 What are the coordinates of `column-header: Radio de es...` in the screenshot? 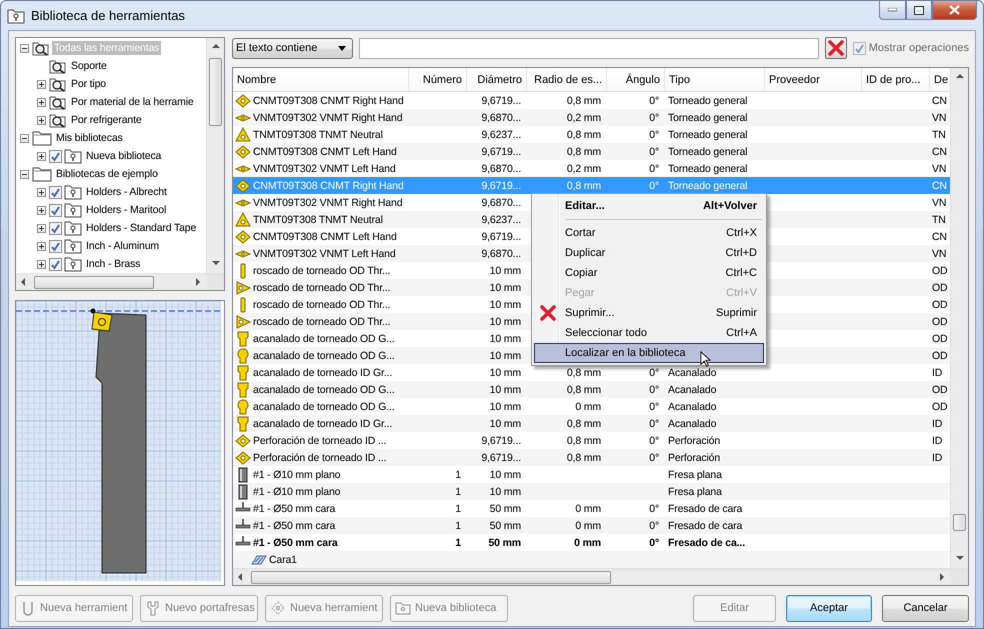 It's located at (567, 79).